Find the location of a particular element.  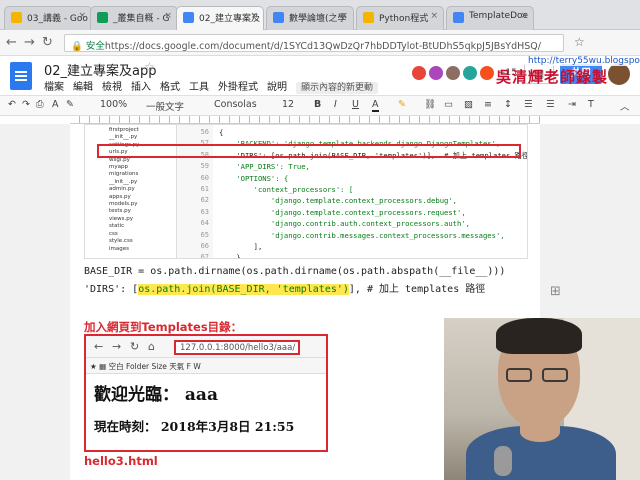

blog-url-overlay: http://terry55wu.blogspot.tw is located at coordinates (582, 61).